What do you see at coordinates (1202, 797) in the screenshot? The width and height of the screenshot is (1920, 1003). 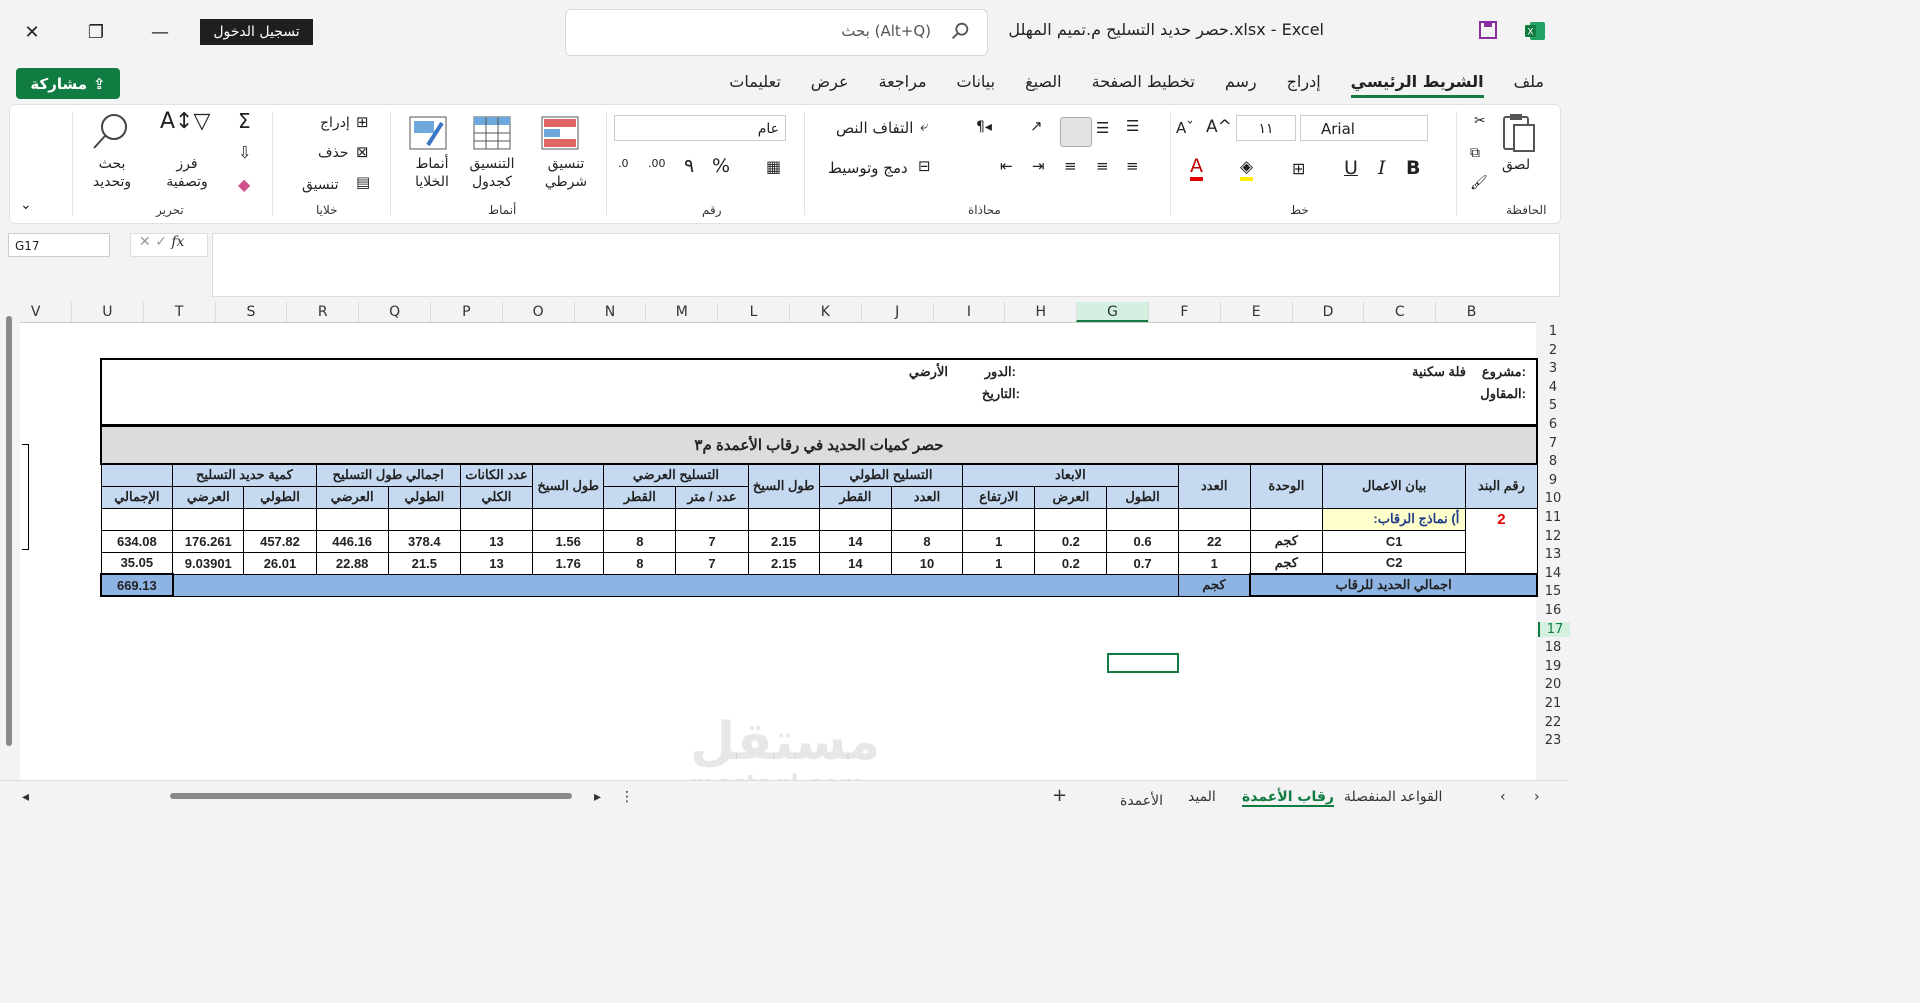 I see `sheet-tab-beams: الميد` at bounding box center [1202, 797].